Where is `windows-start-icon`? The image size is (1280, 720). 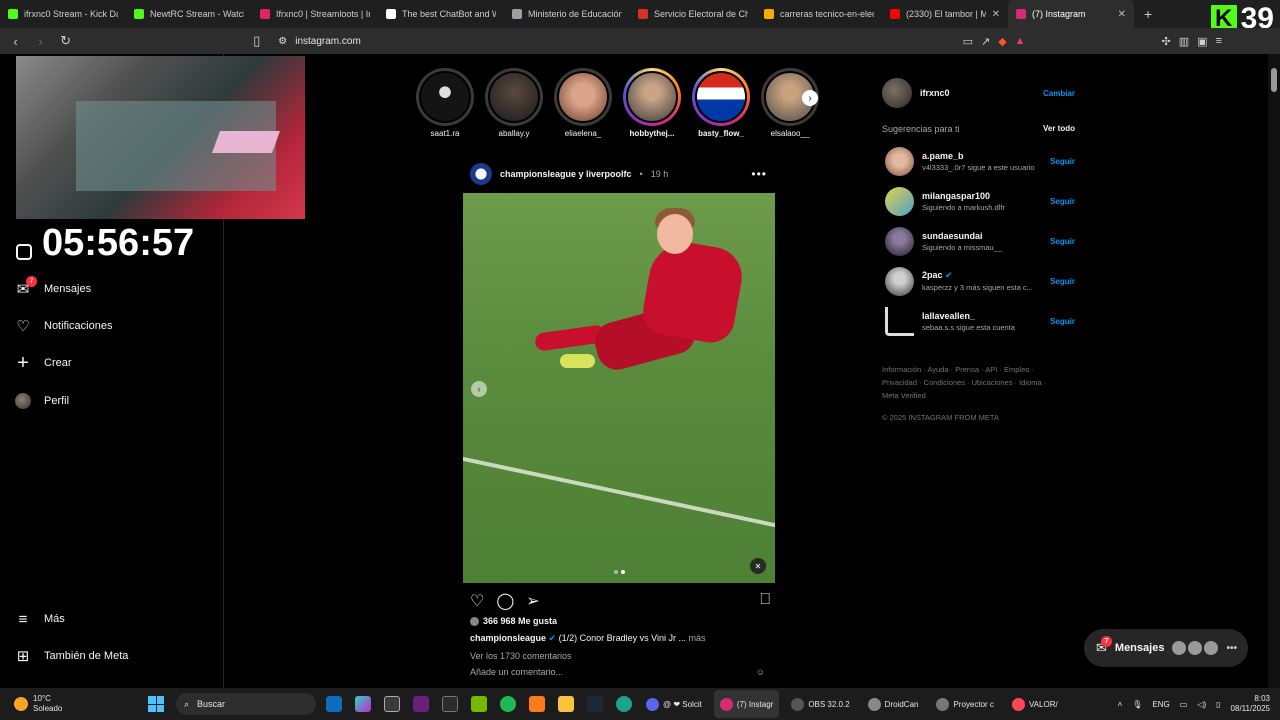
windows-start-icon is located at coordinates (156, 704).